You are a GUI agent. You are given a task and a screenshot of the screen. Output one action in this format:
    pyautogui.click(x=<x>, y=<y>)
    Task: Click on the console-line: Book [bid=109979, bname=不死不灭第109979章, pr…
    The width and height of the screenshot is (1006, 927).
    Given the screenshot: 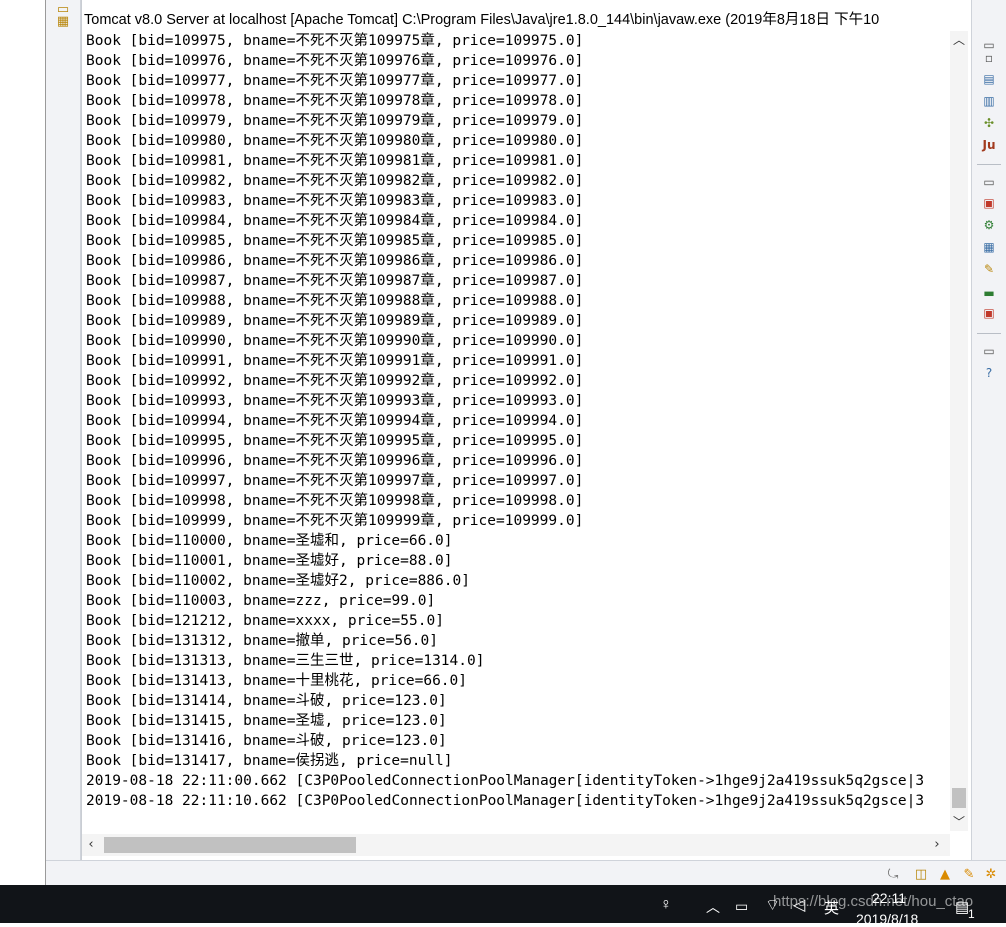 What is the action you would take?
    pyautogui.click(x=335, y=121)
    